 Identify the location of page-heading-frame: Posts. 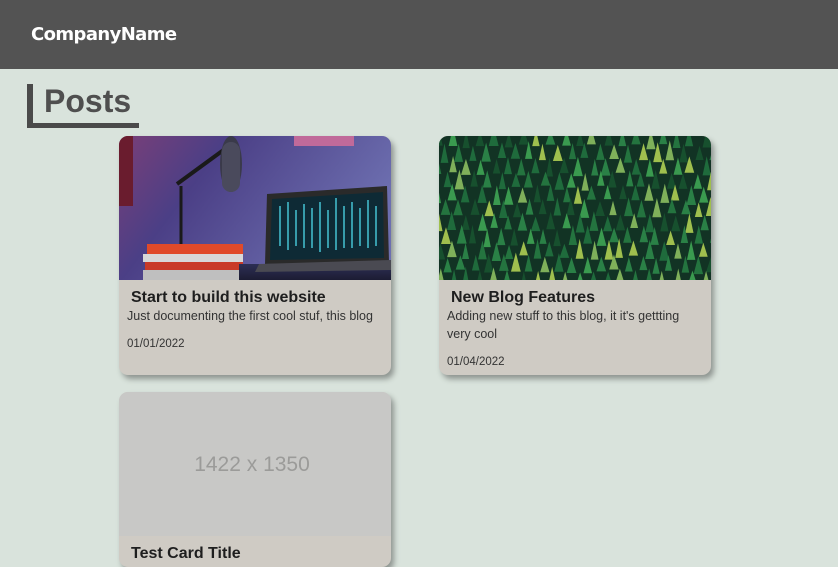
(83, 105).